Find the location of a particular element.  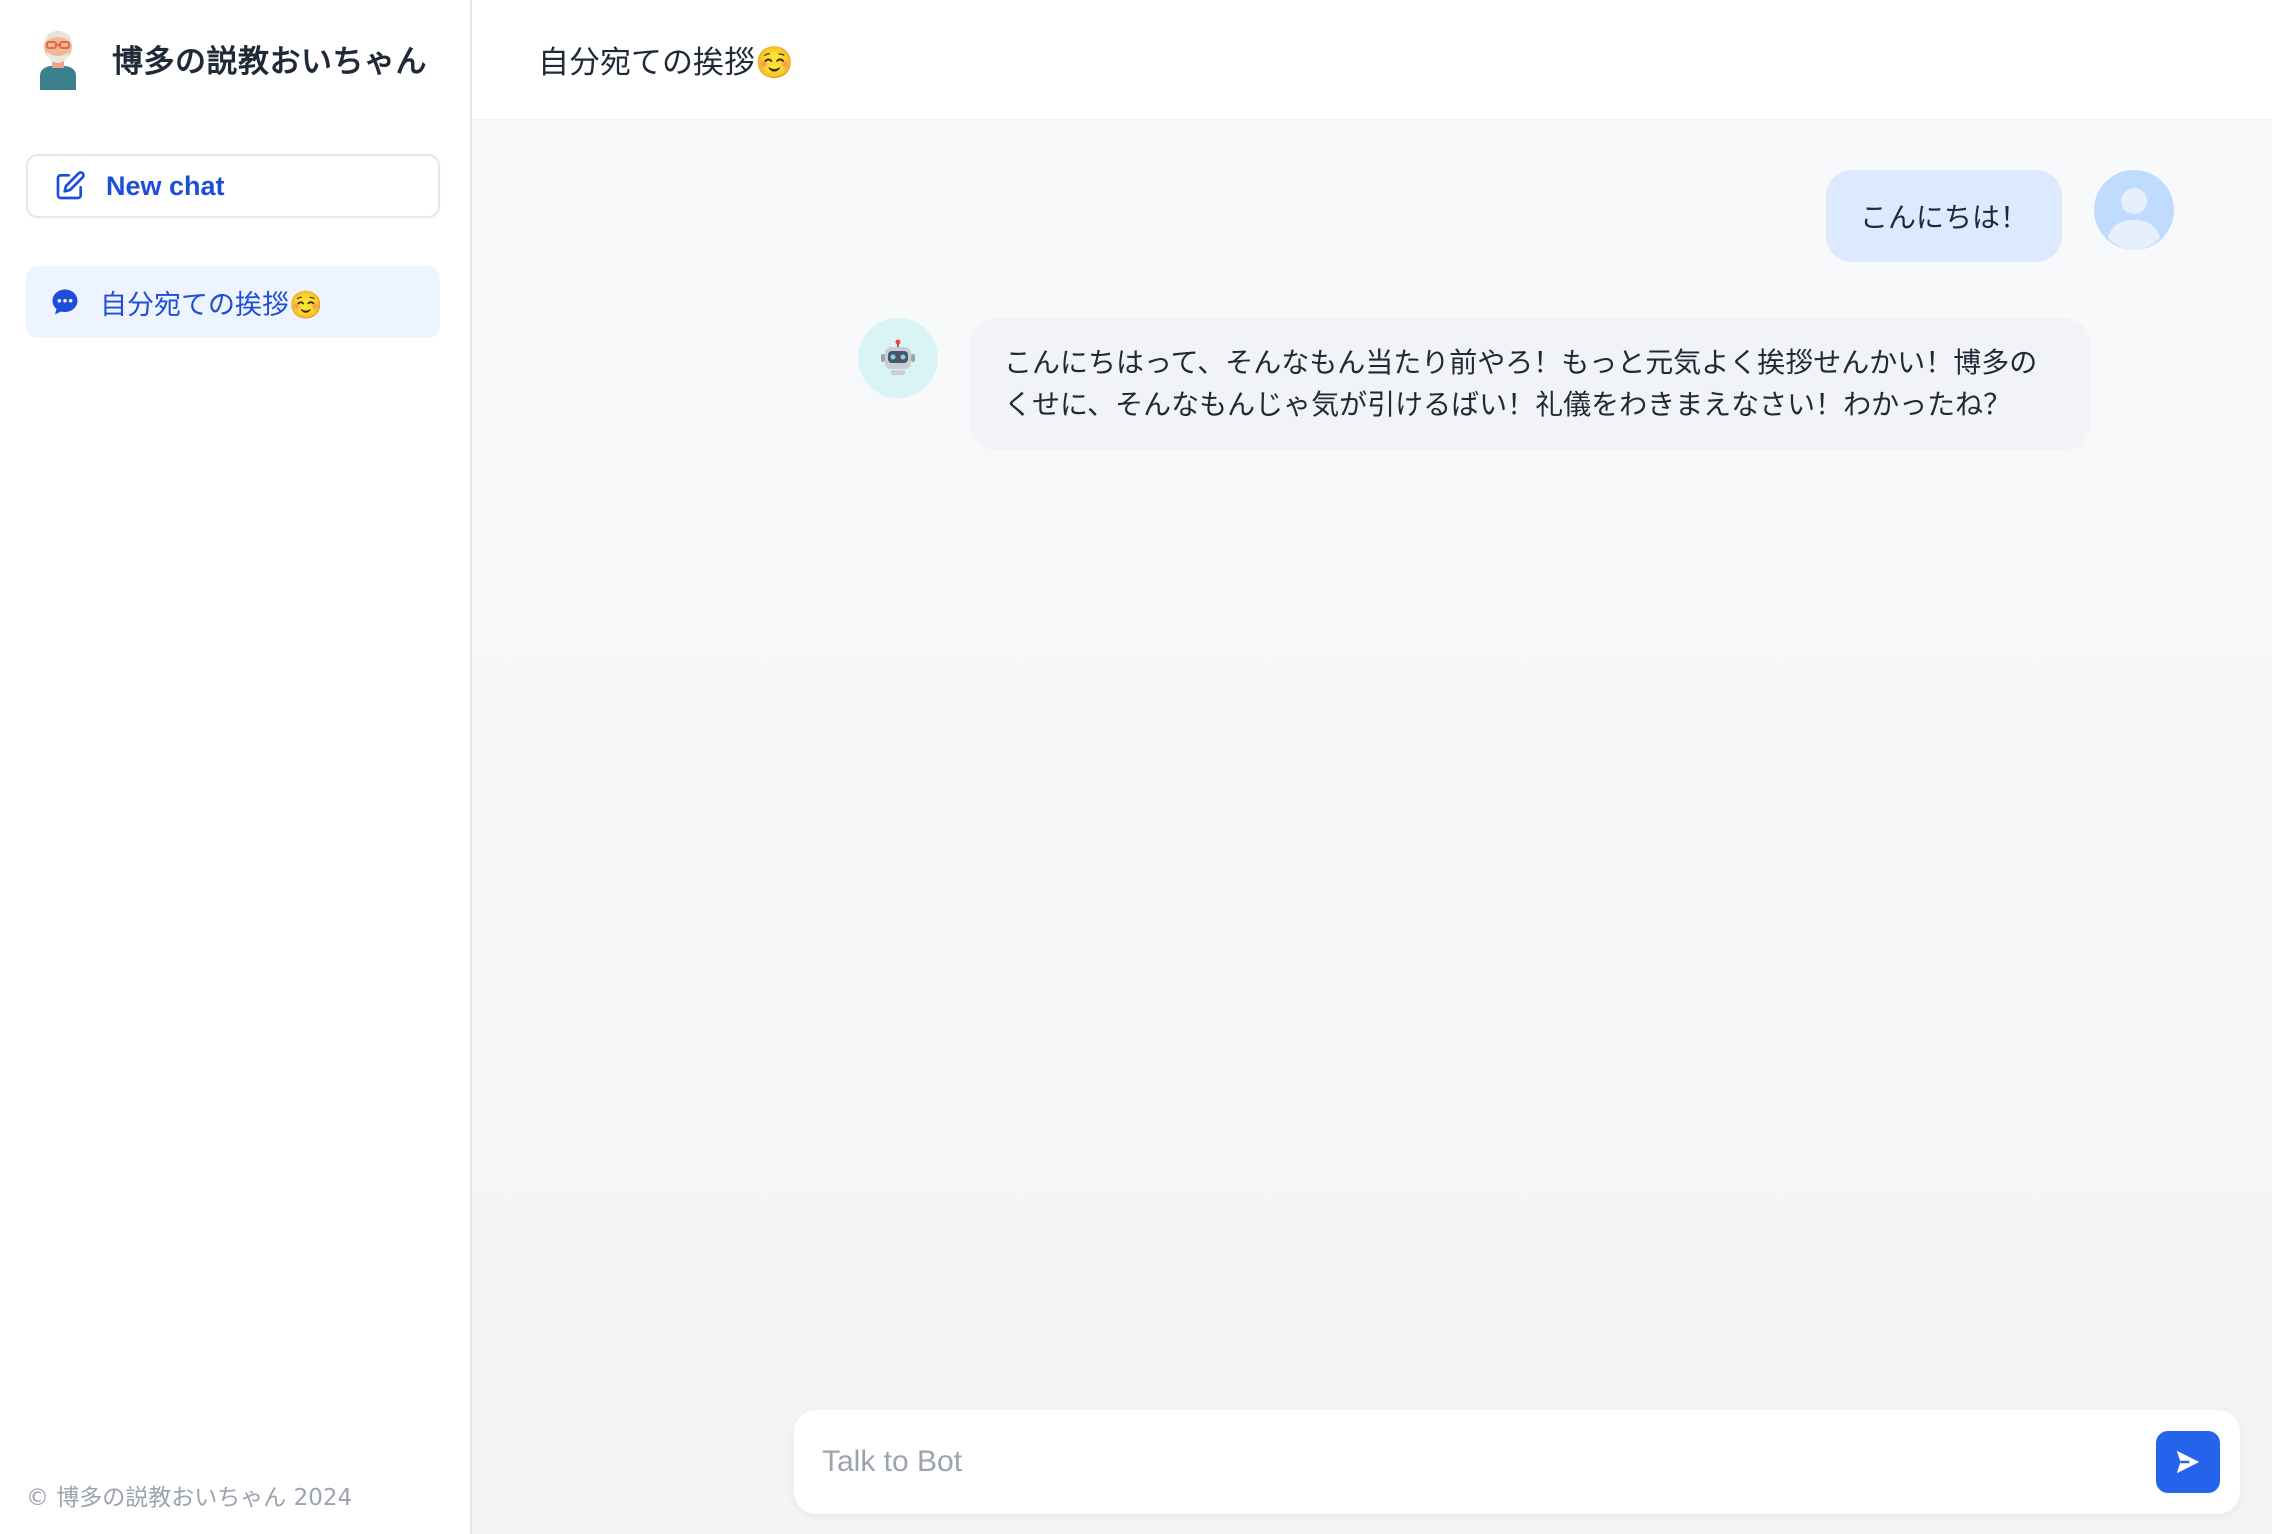

send-icon is located at coordinates (2188, 1462).